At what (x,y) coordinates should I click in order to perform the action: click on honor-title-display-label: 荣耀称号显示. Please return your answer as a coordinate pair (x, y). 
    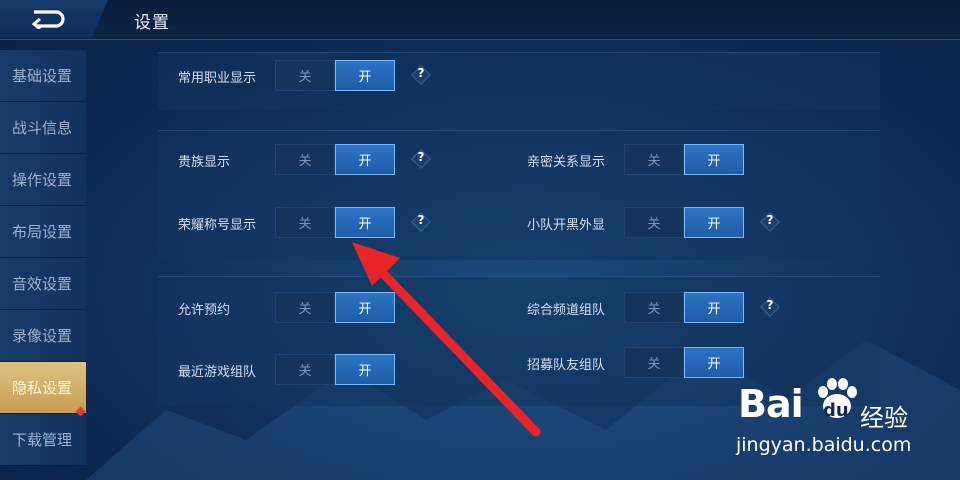
    Looking at the image, I should click on (217, 225).